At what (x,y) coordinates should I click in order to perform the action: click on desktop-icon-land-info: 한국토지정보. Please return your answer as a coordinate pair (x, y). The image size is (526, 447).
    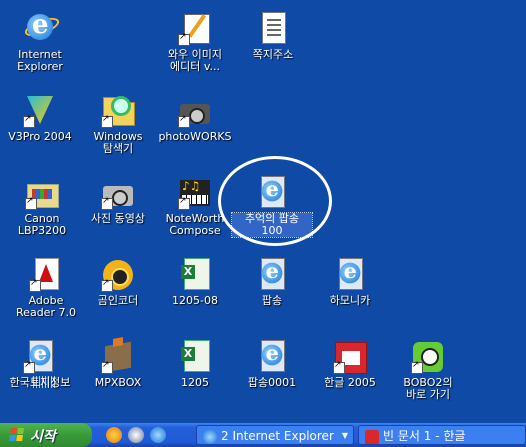
    Looking at the image, I should click on (40, 364).